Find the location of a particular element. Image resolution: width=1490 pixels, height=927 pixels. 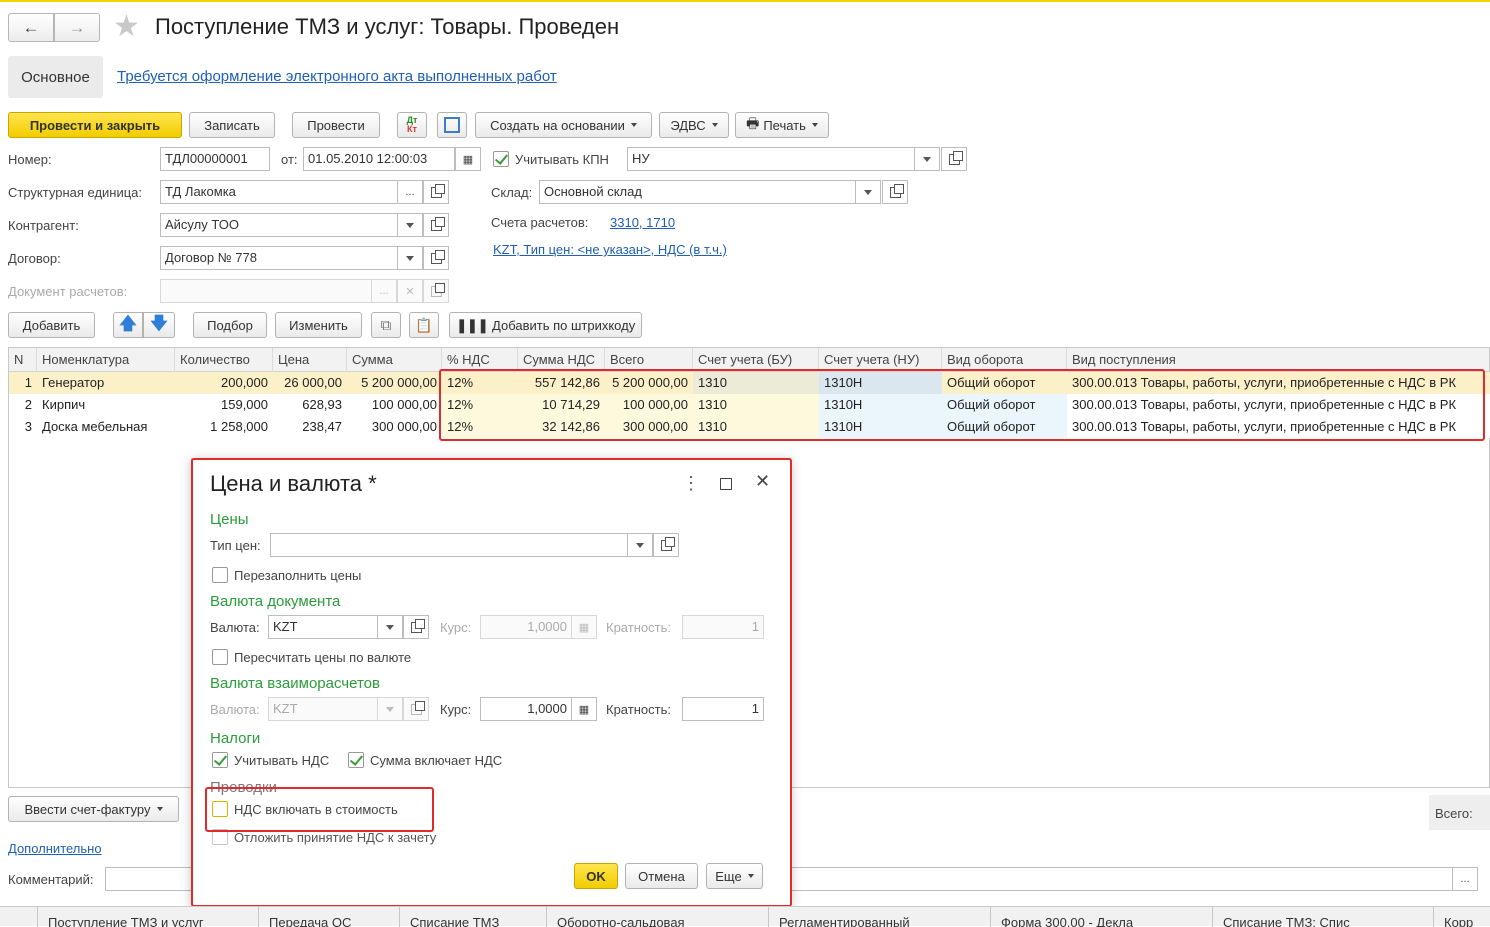

tab-home is located at coordinates (19, 917).